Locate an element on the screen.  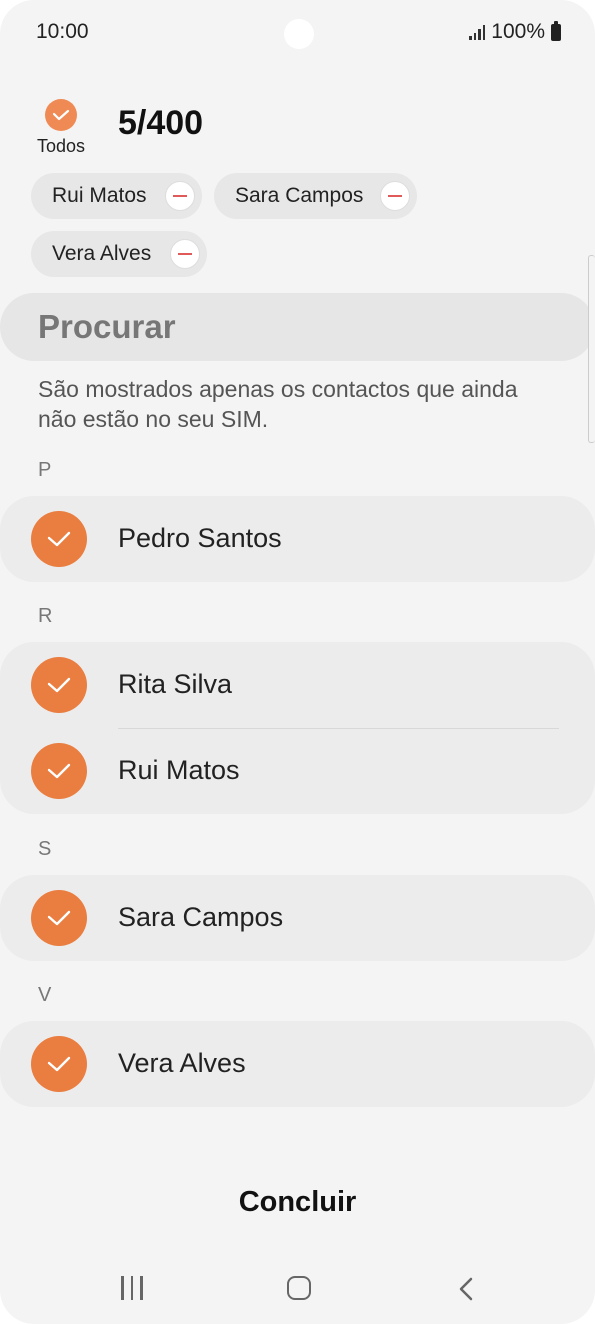
done-button: Concluir is located at coordinates (297, 1202).